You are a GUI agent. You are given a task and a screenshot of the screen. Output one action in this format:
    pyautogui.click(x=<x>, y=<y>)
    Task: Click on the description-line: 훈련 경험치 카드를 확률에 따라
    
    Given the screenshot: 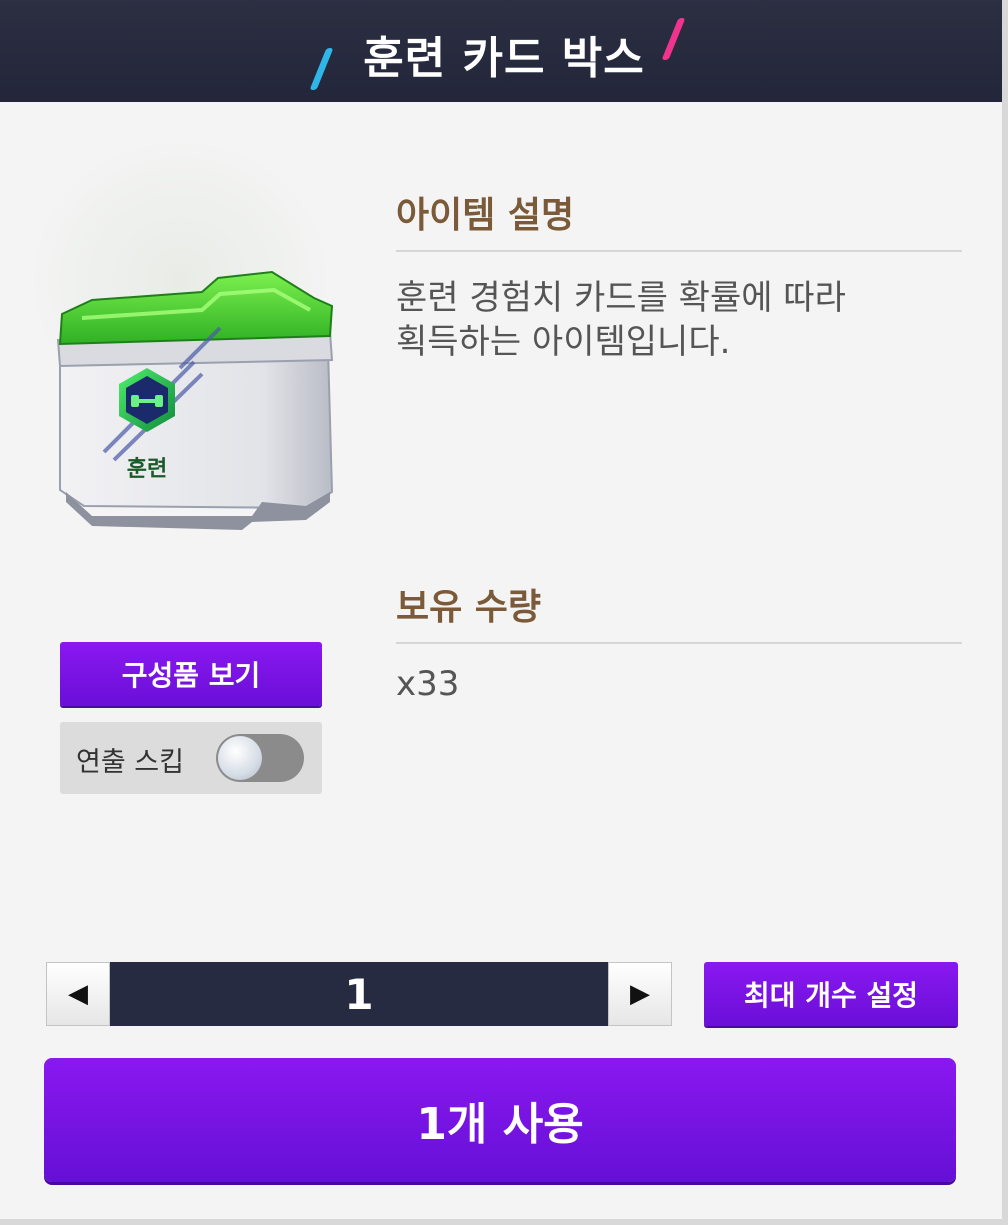 What is the action you would take?
    pyautogui.click(x=621, y=298)
    